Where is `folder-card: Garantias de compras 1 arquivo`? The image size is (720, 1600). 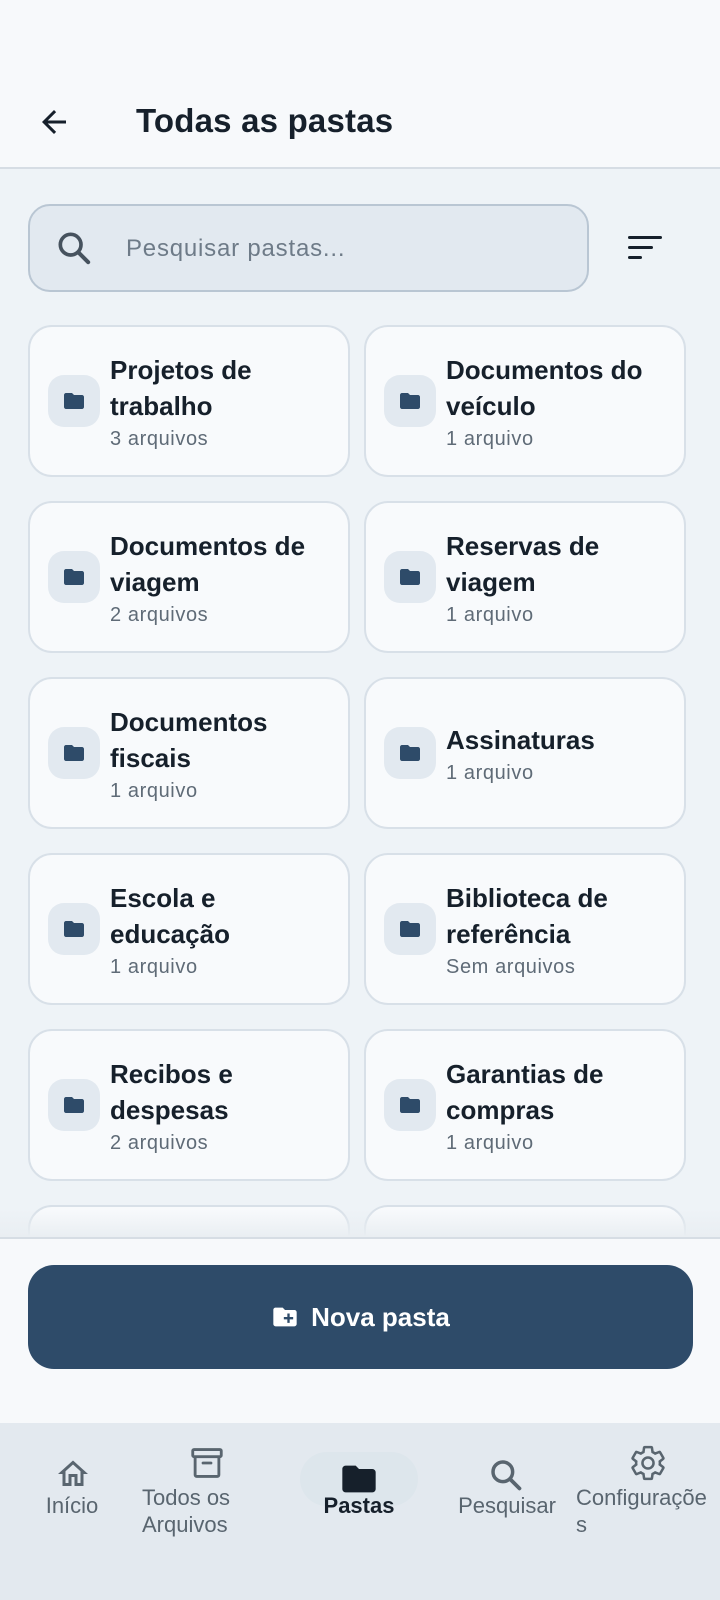
folder-card: Garantias de compras 1 arquivo is located at coordinates (525, 1105).